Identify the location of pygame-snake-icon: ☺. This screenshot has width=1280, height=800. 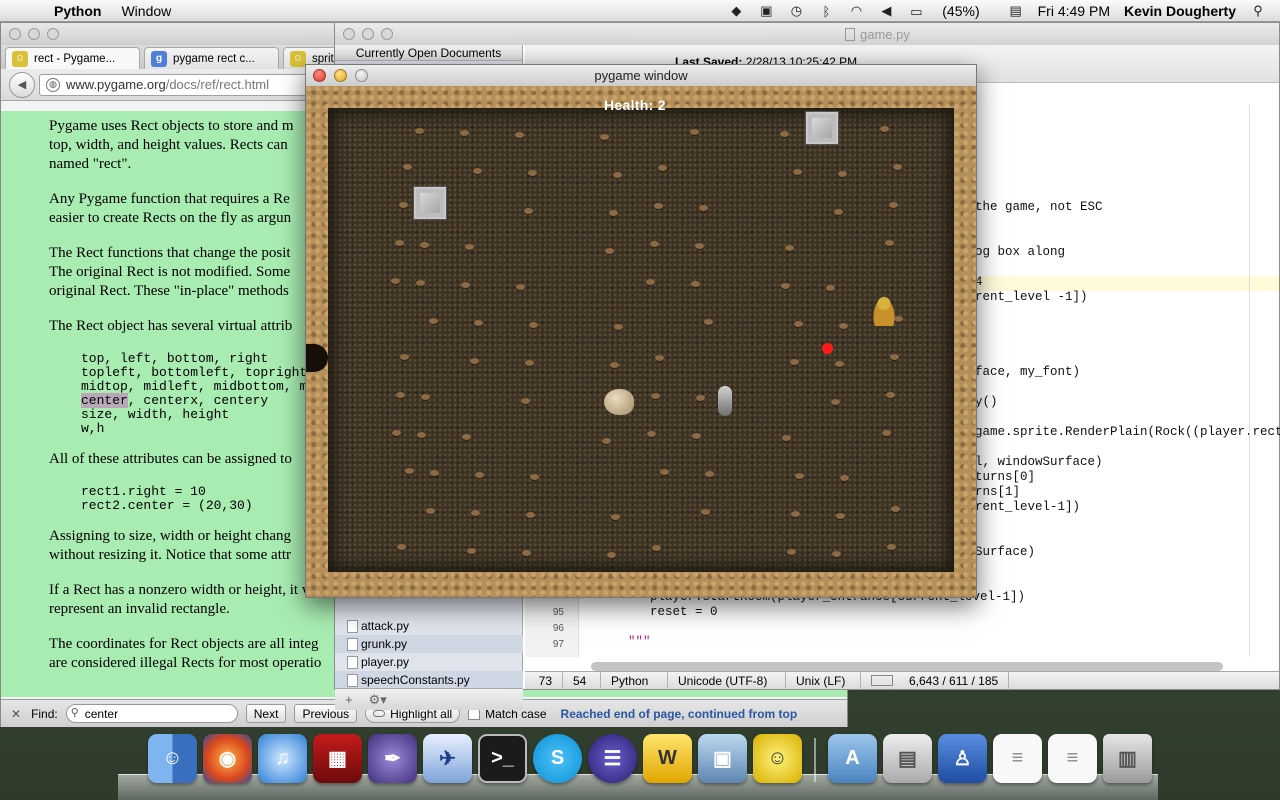
(20, 58).